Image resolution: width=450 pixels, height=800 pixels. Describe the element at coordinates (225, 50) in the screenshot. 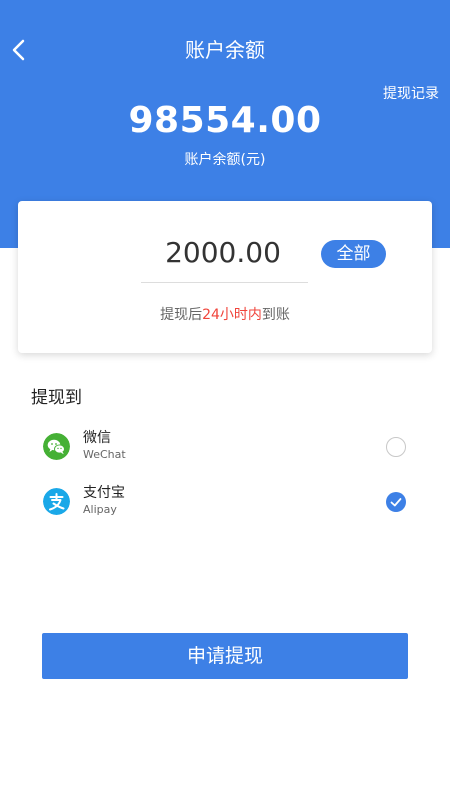

I see `page-title: 账户余额` at that location.